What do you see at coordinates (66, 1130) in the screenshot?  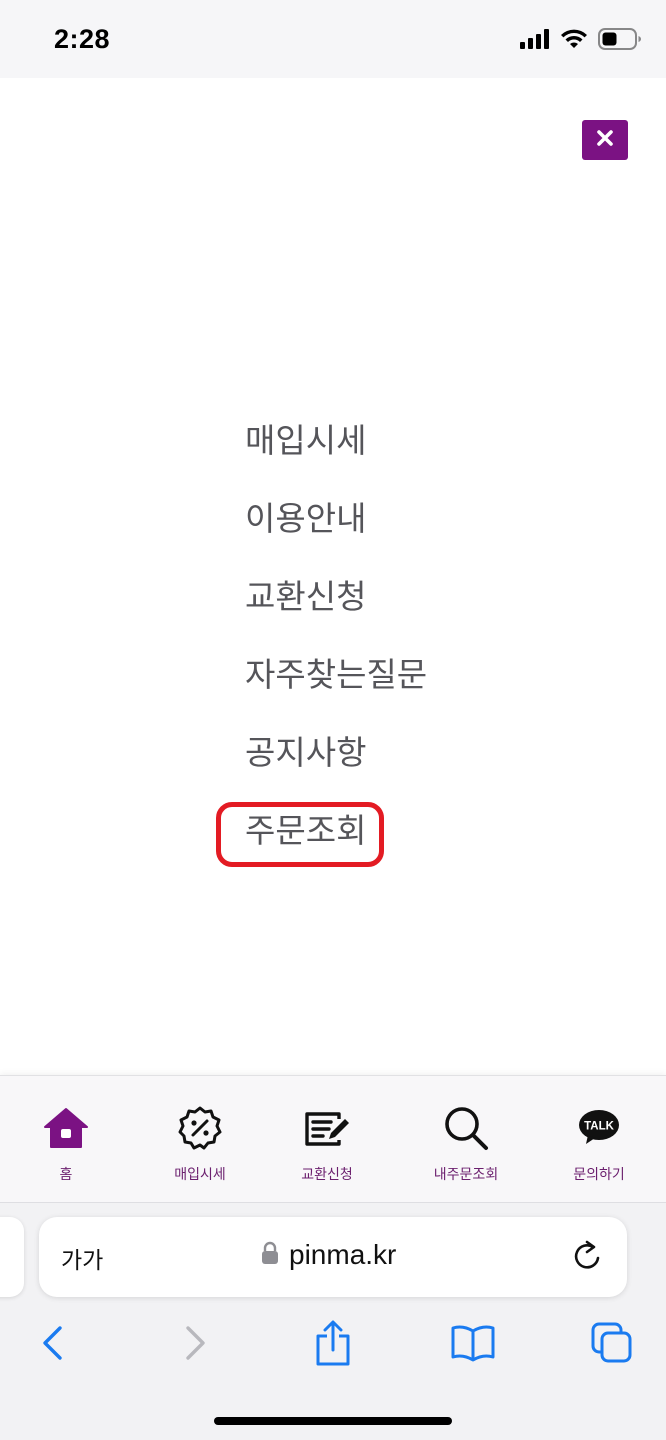 I see `home-icon` at bounding box center [66, 1130].